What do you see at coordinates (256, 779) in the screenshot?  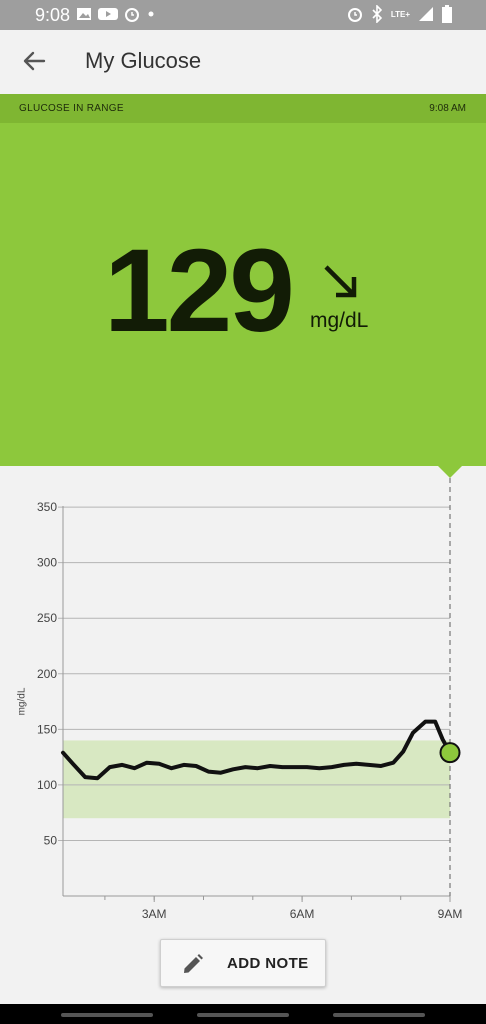 I see `target-range-band` at bounding box center [256, 779].